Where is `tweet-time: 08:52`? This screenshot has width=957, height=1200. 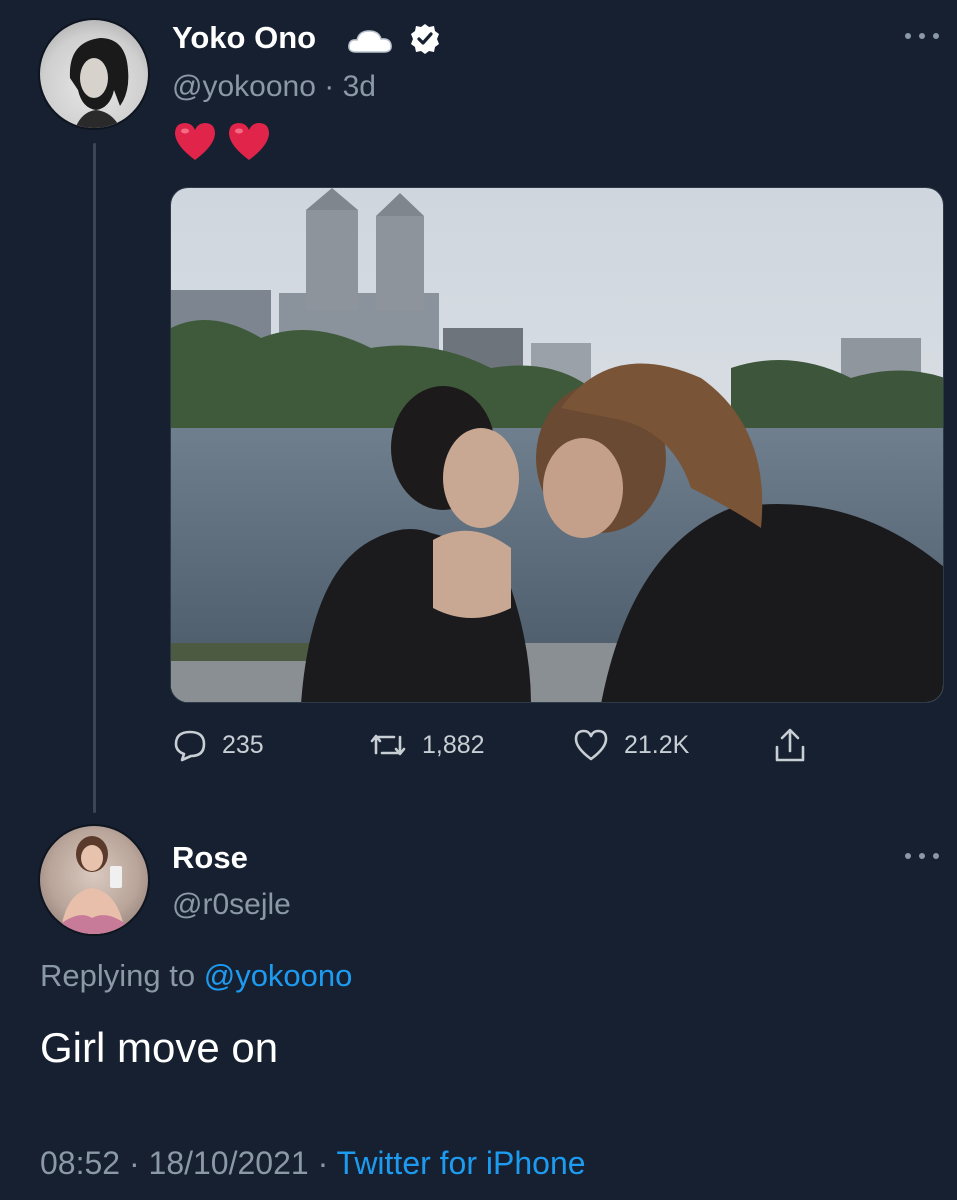
tweet-time: 08:52 is located at coordinates (80, 1163).